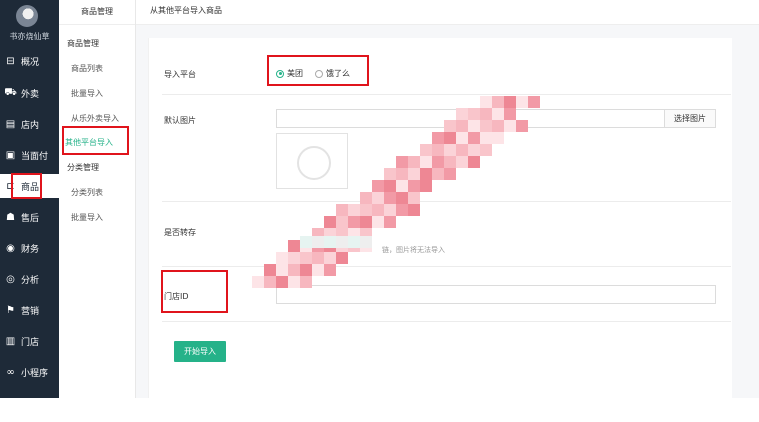 This screenshot has height=422, width=759. What do you see at coordinates (29, 124) in the screenshot?
I see `sidebar-item-instore: ▤ 店内` at bounding box center [29, 124].